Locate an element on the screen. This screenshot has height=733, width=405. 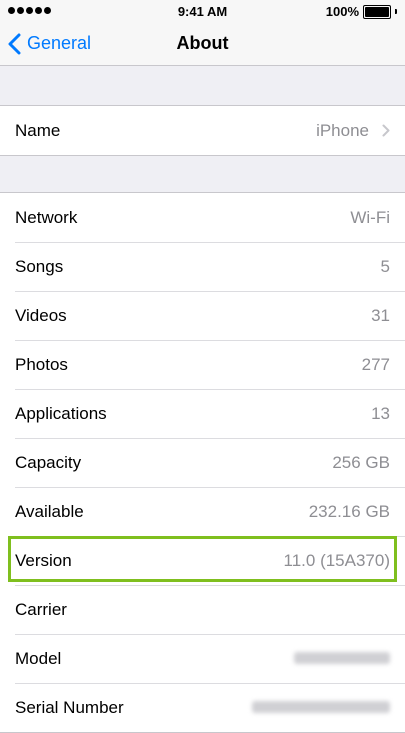
network-label: Network is located at coordinates (46, 217).